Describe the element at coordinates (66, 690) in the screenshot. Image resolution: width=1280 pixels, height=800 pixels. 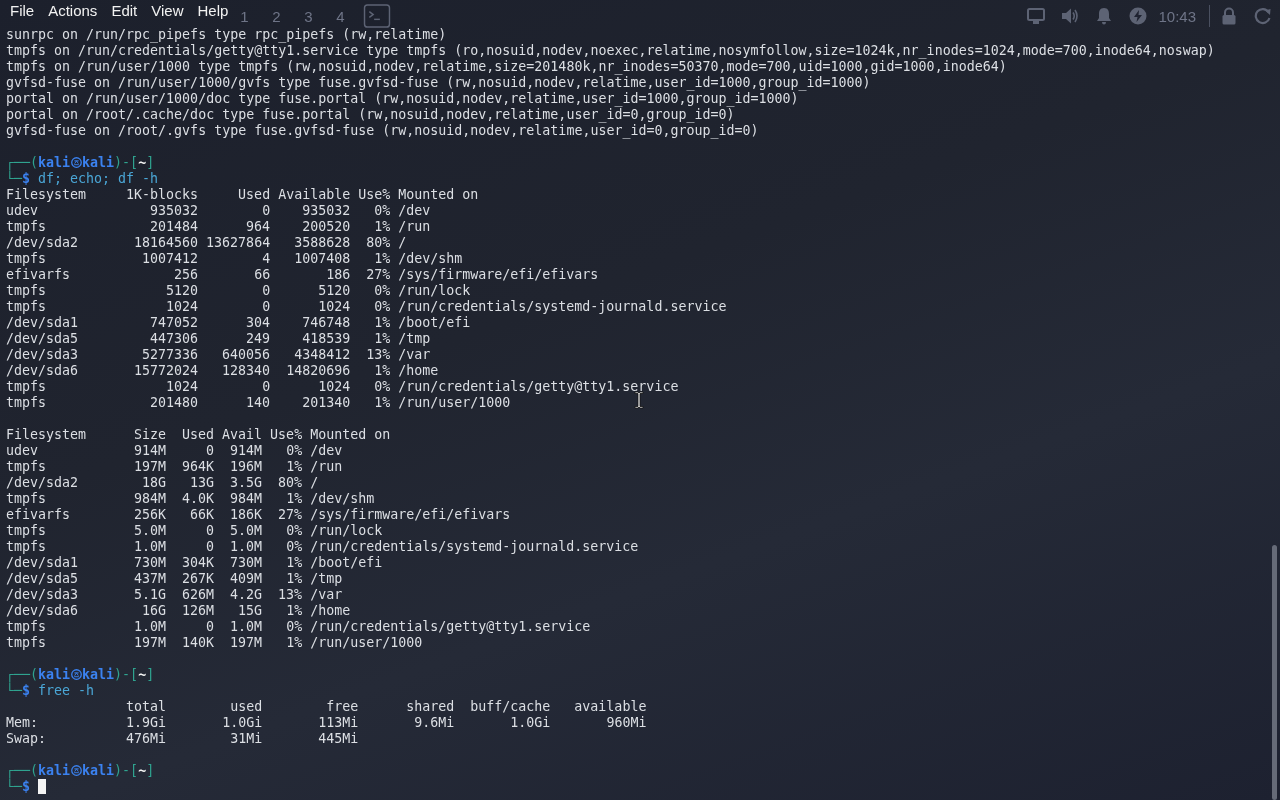
I see `command-text: free -h` at that location.